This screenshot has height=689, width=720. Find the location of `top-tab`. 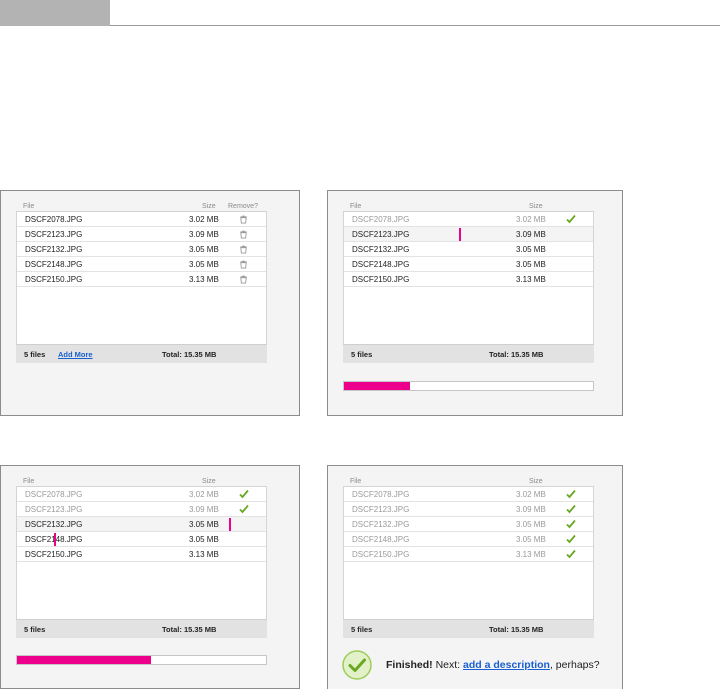

top-tab is located at coordinates (55, 13).